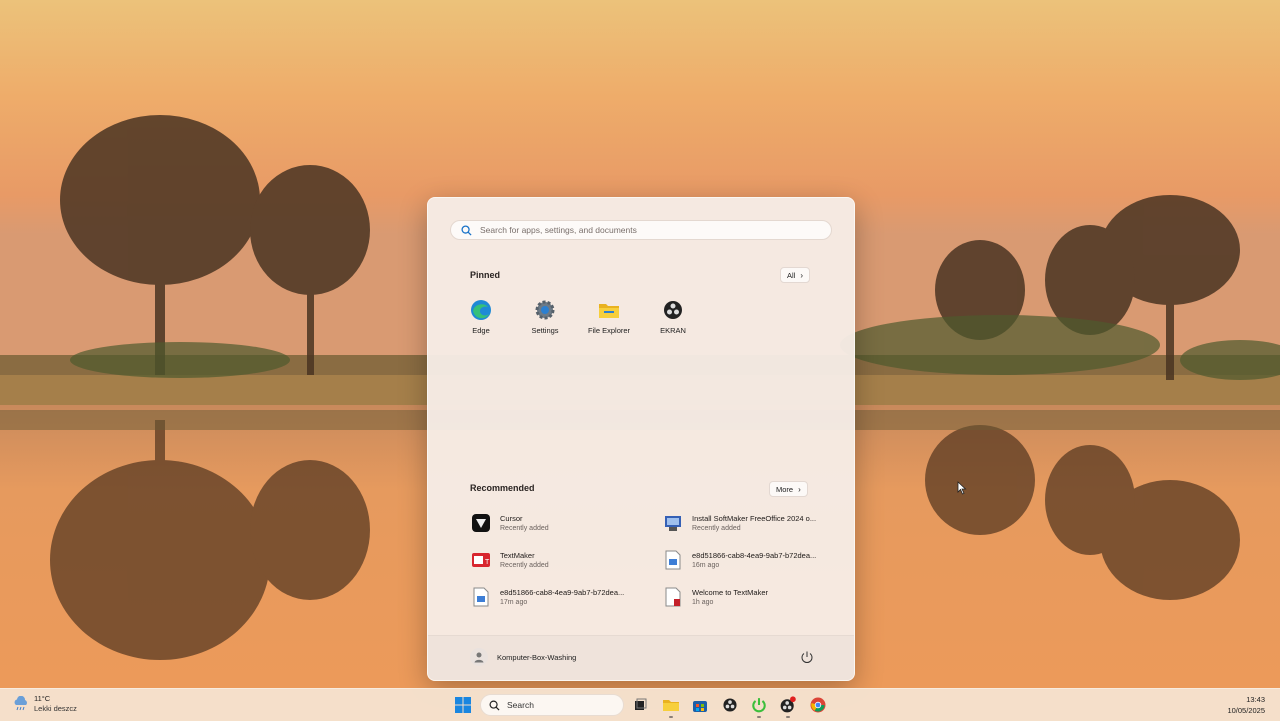 The width and height of the screenshot is (1280, 721). I want to click on taskbar-file-explorer, so click(671, 706).